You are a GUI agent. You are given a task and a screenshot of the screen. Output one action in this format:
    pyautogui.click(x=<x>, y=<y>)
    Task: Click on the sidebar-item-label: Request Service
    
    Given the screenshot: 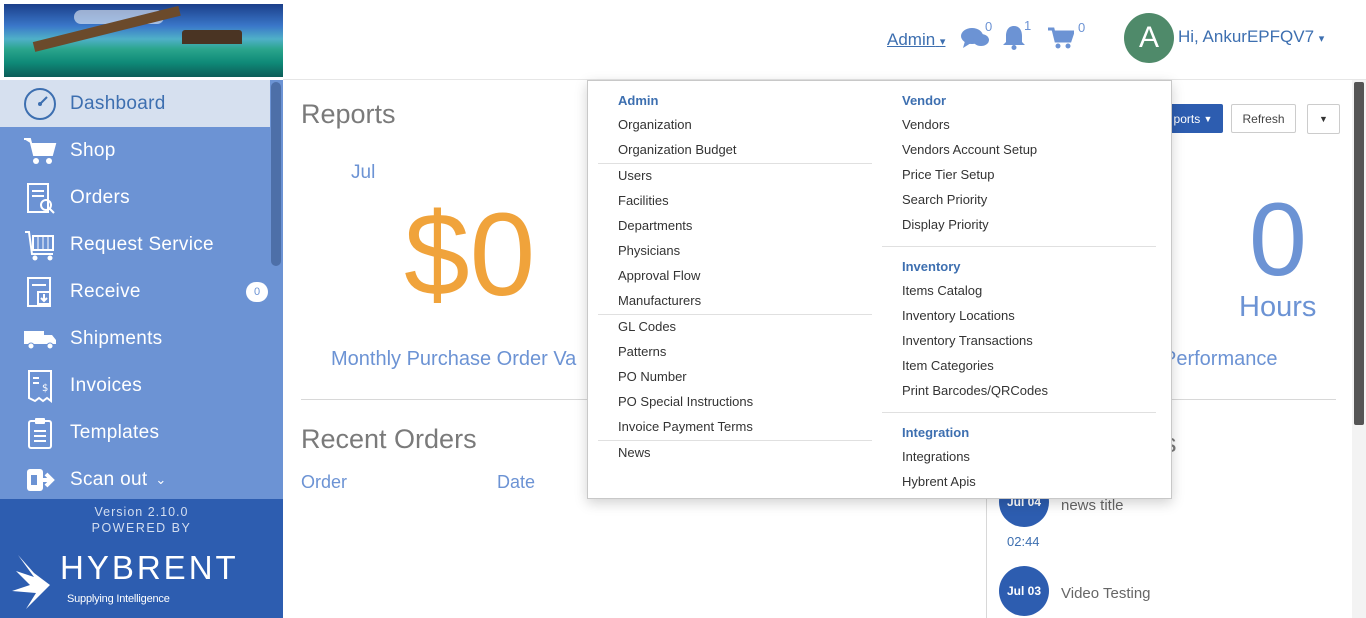 What is the action you would take?
    pyautogui.click(x=142, y=244)
    